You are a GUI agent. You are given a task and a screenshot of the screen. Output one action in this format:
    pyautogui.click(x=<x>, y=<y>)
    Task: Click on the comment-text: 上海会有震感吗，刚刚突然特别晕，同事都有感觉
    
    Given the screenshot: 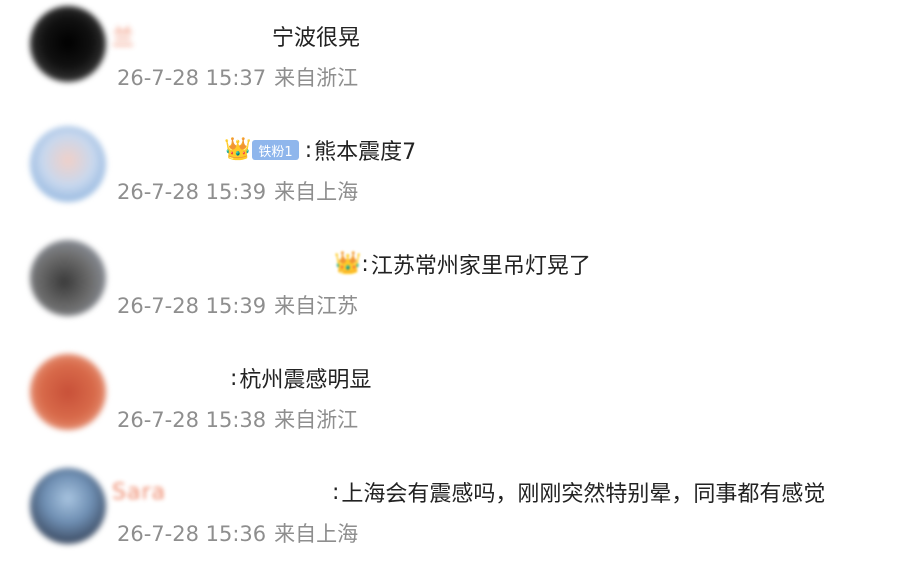 What is the action you would take?
    pyautogui.click(x=583, y=494)
    